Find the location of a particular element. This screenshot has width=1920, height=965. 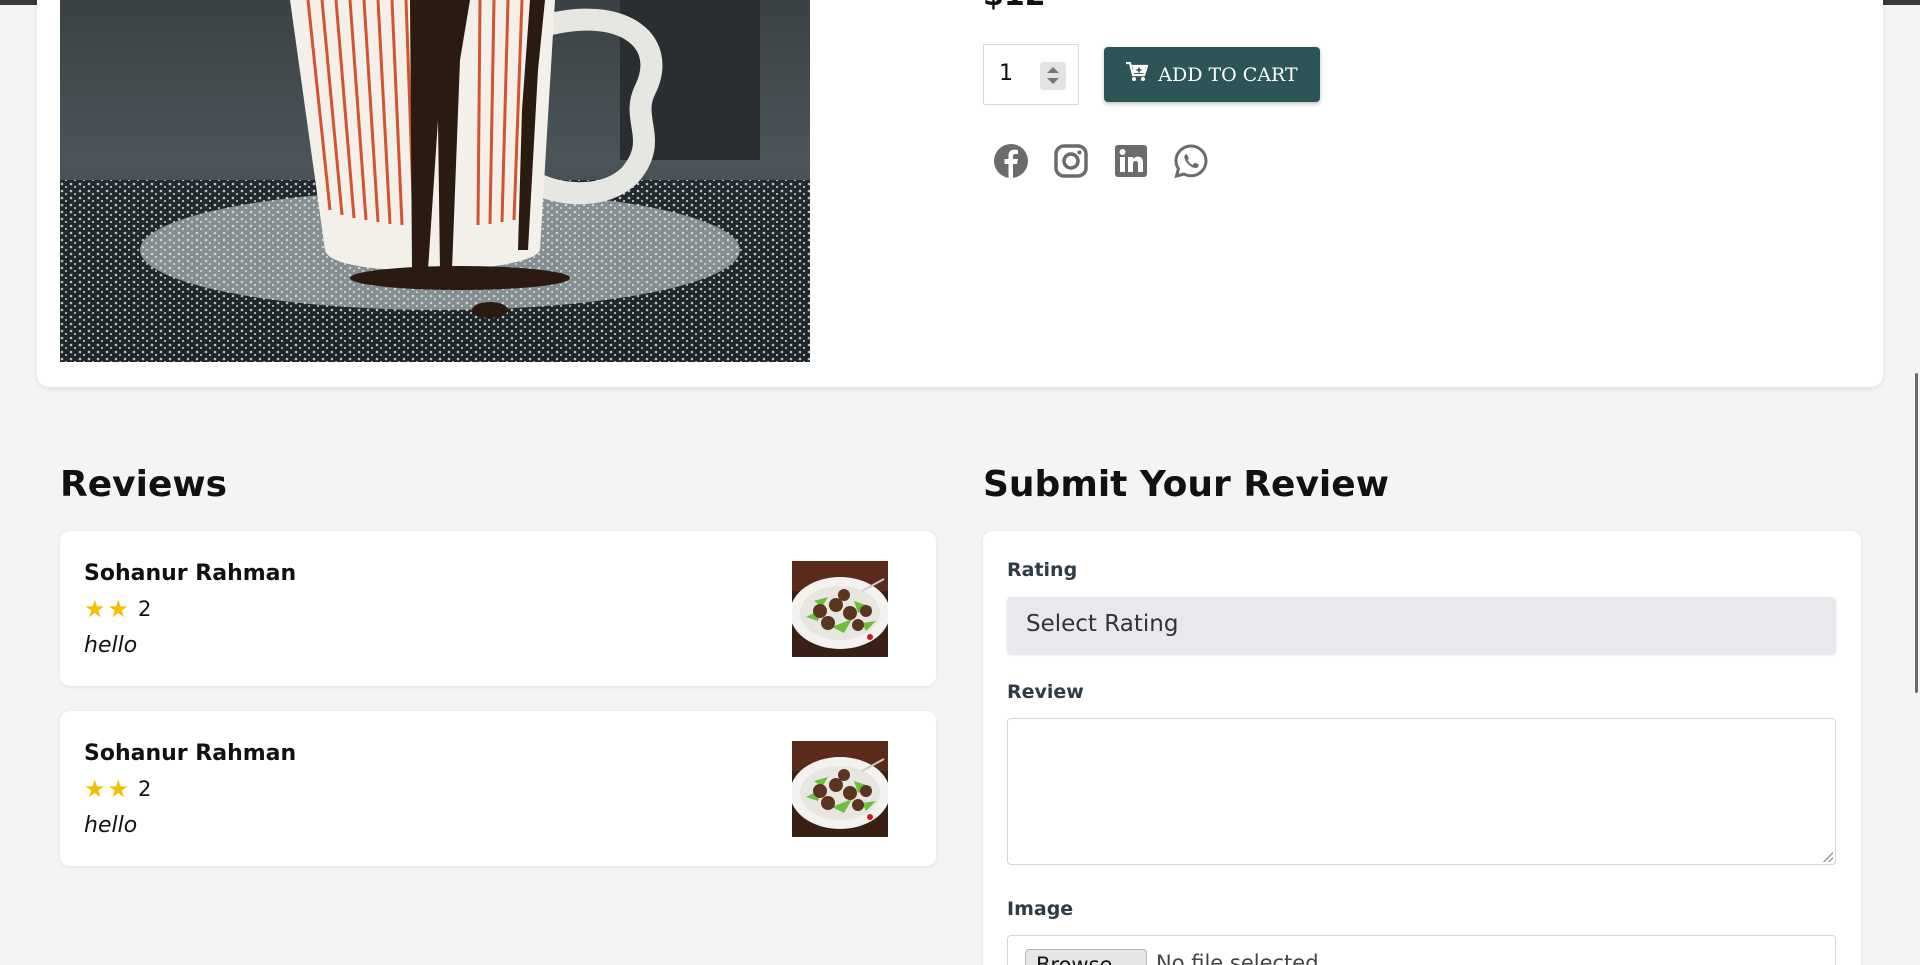

rating-label: Rating is located at coordinates (1042, 570).